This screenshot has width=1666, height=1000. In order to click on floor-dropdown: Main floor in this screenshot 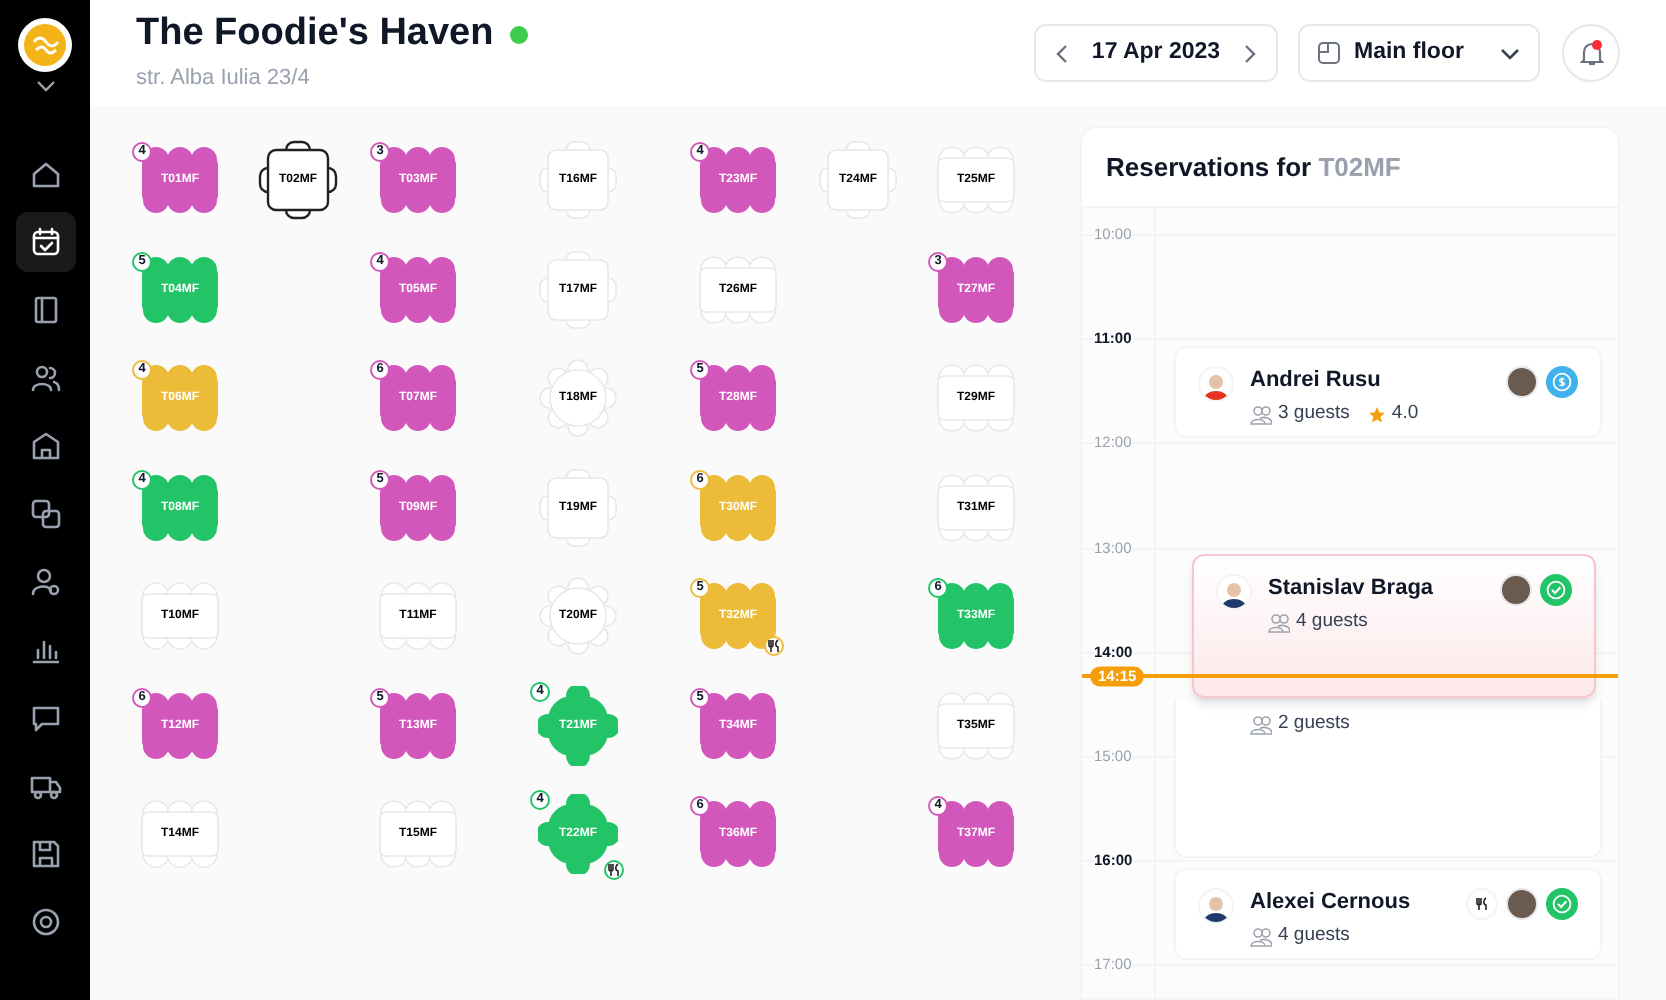, I will do `click(1419, 53)`.